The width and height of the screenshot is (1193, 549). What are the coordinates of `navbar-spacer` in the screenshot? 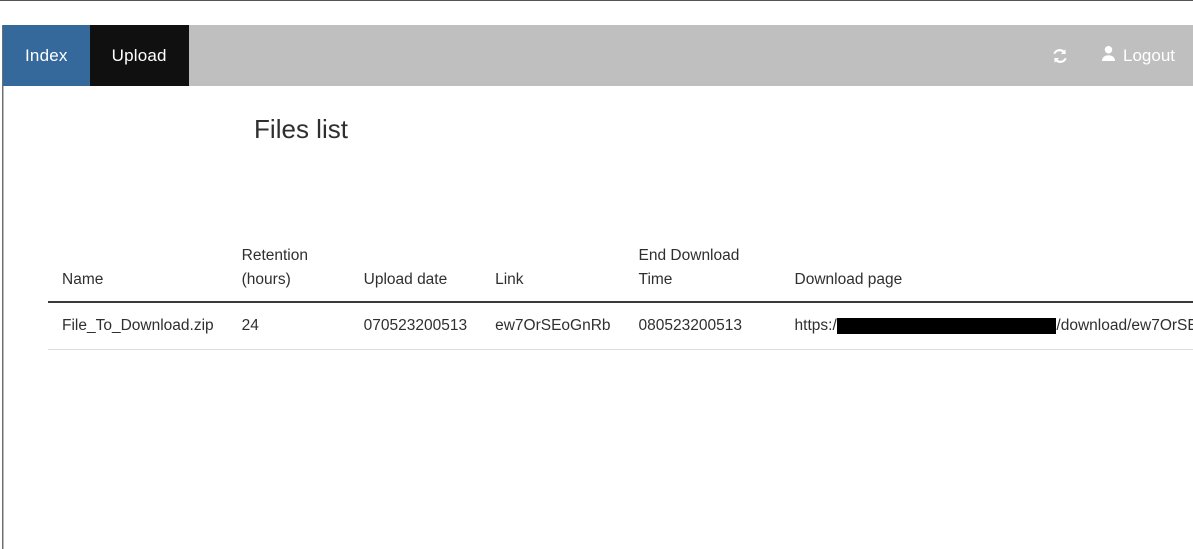 It's located at (619, 55).